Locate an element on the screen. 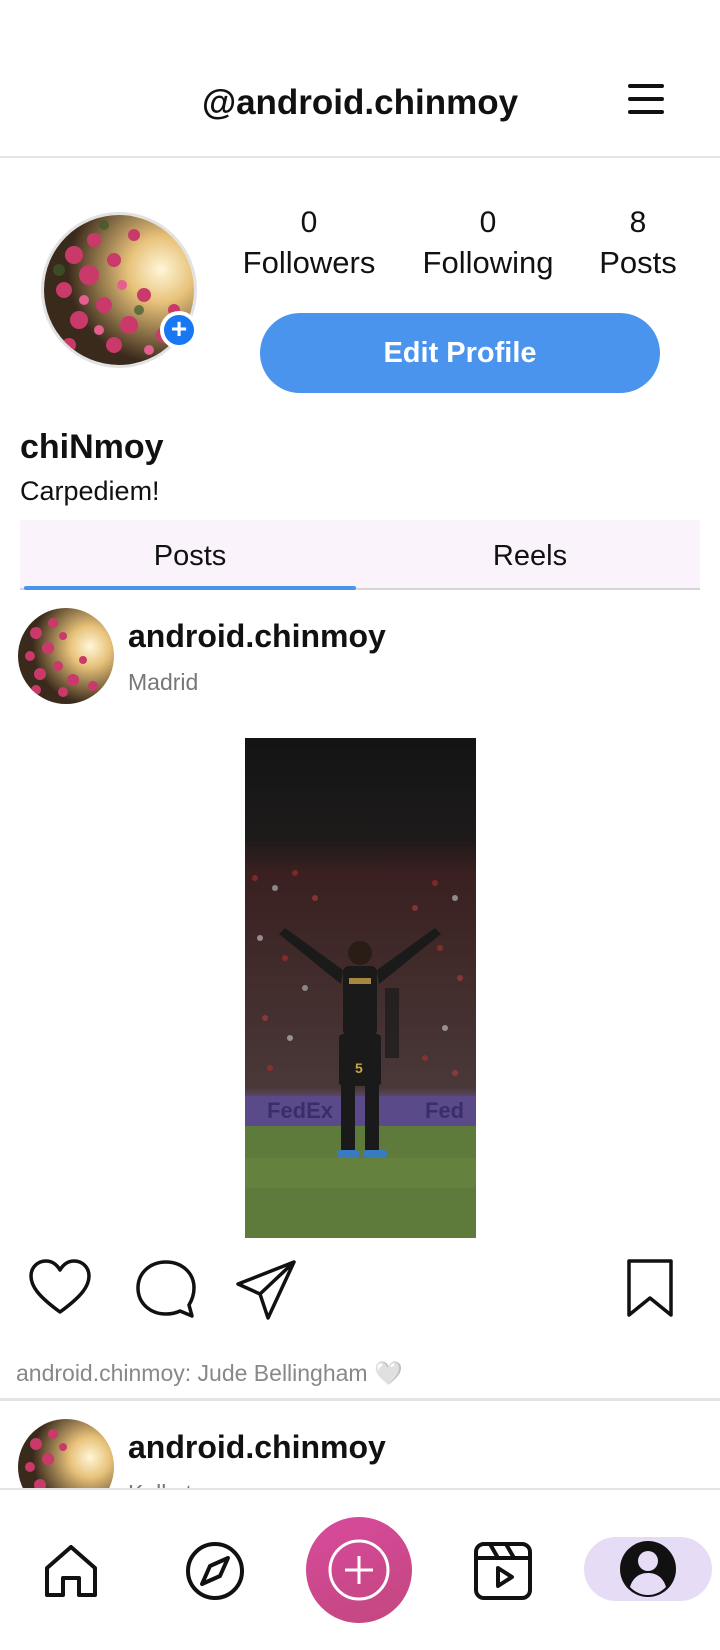  followers-stat: 0 Followers is located at coordinates (309, 244).